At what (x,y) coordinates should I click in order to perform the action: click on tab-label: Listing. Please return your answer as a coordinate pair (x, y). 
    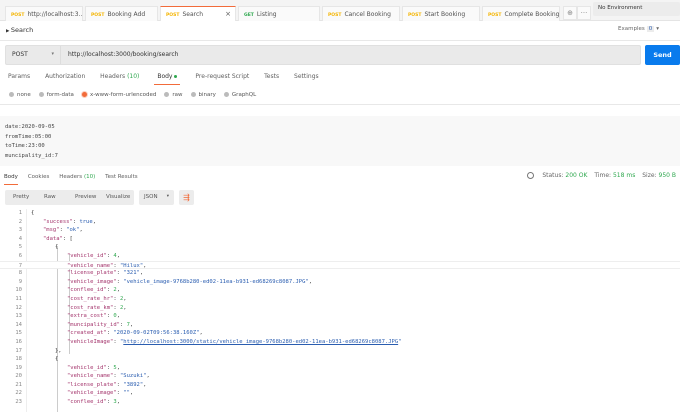
    Looking at the image, I should click on (266, 14).